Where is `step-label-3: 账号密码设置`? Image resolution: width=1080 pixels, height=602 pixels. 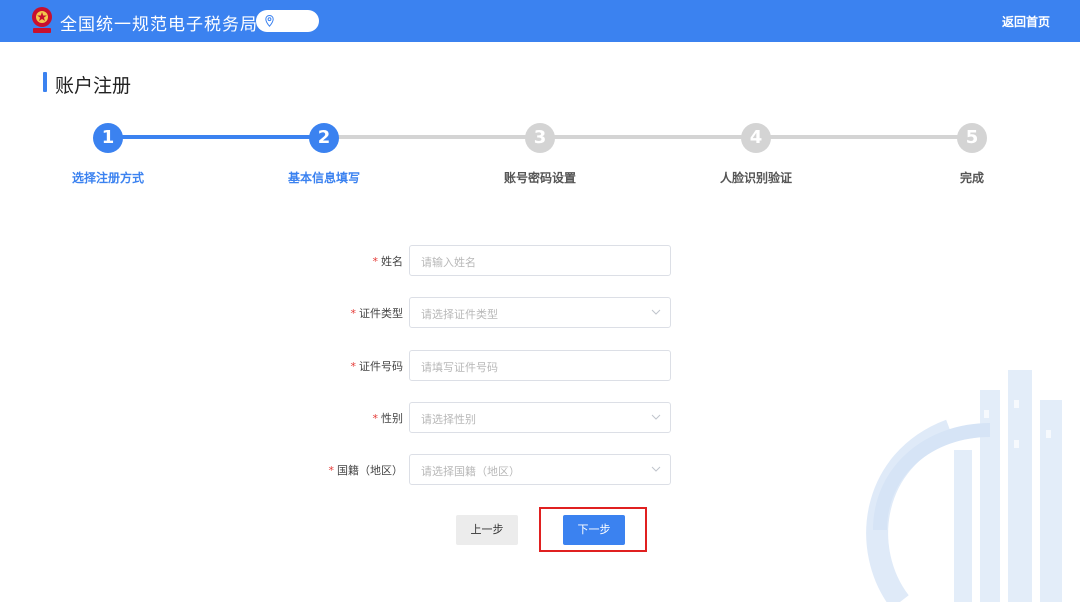 step-label-3: 账号密码设置 is located at coordinates (539, 178).